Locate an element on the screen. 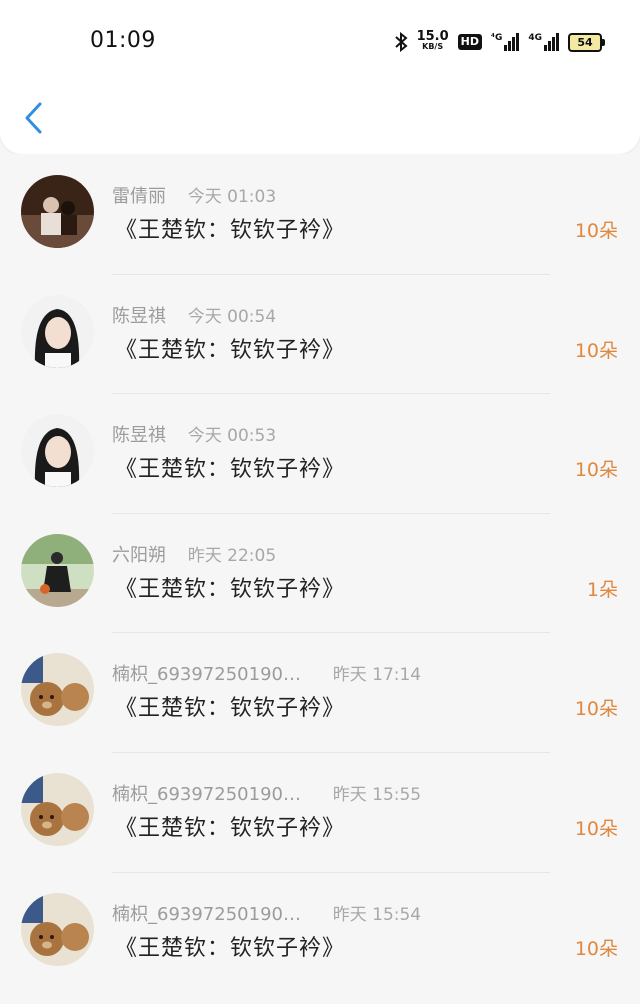 The image size is (640, 1004). network-label: ⁴G is located at coordinates (497, 38).